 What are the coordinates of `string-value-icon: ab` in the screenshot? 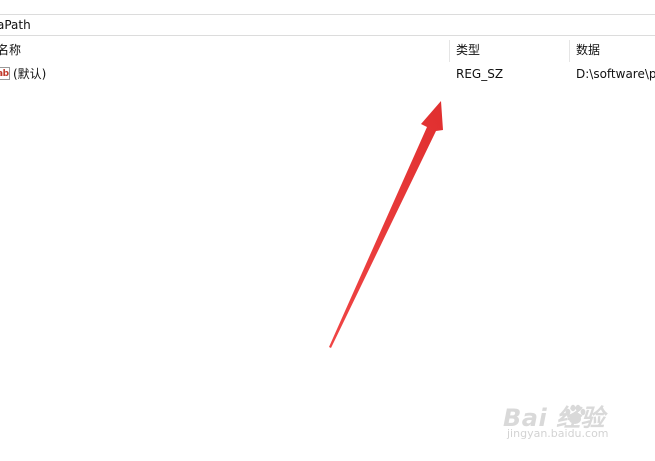 It's located at (5, 73).